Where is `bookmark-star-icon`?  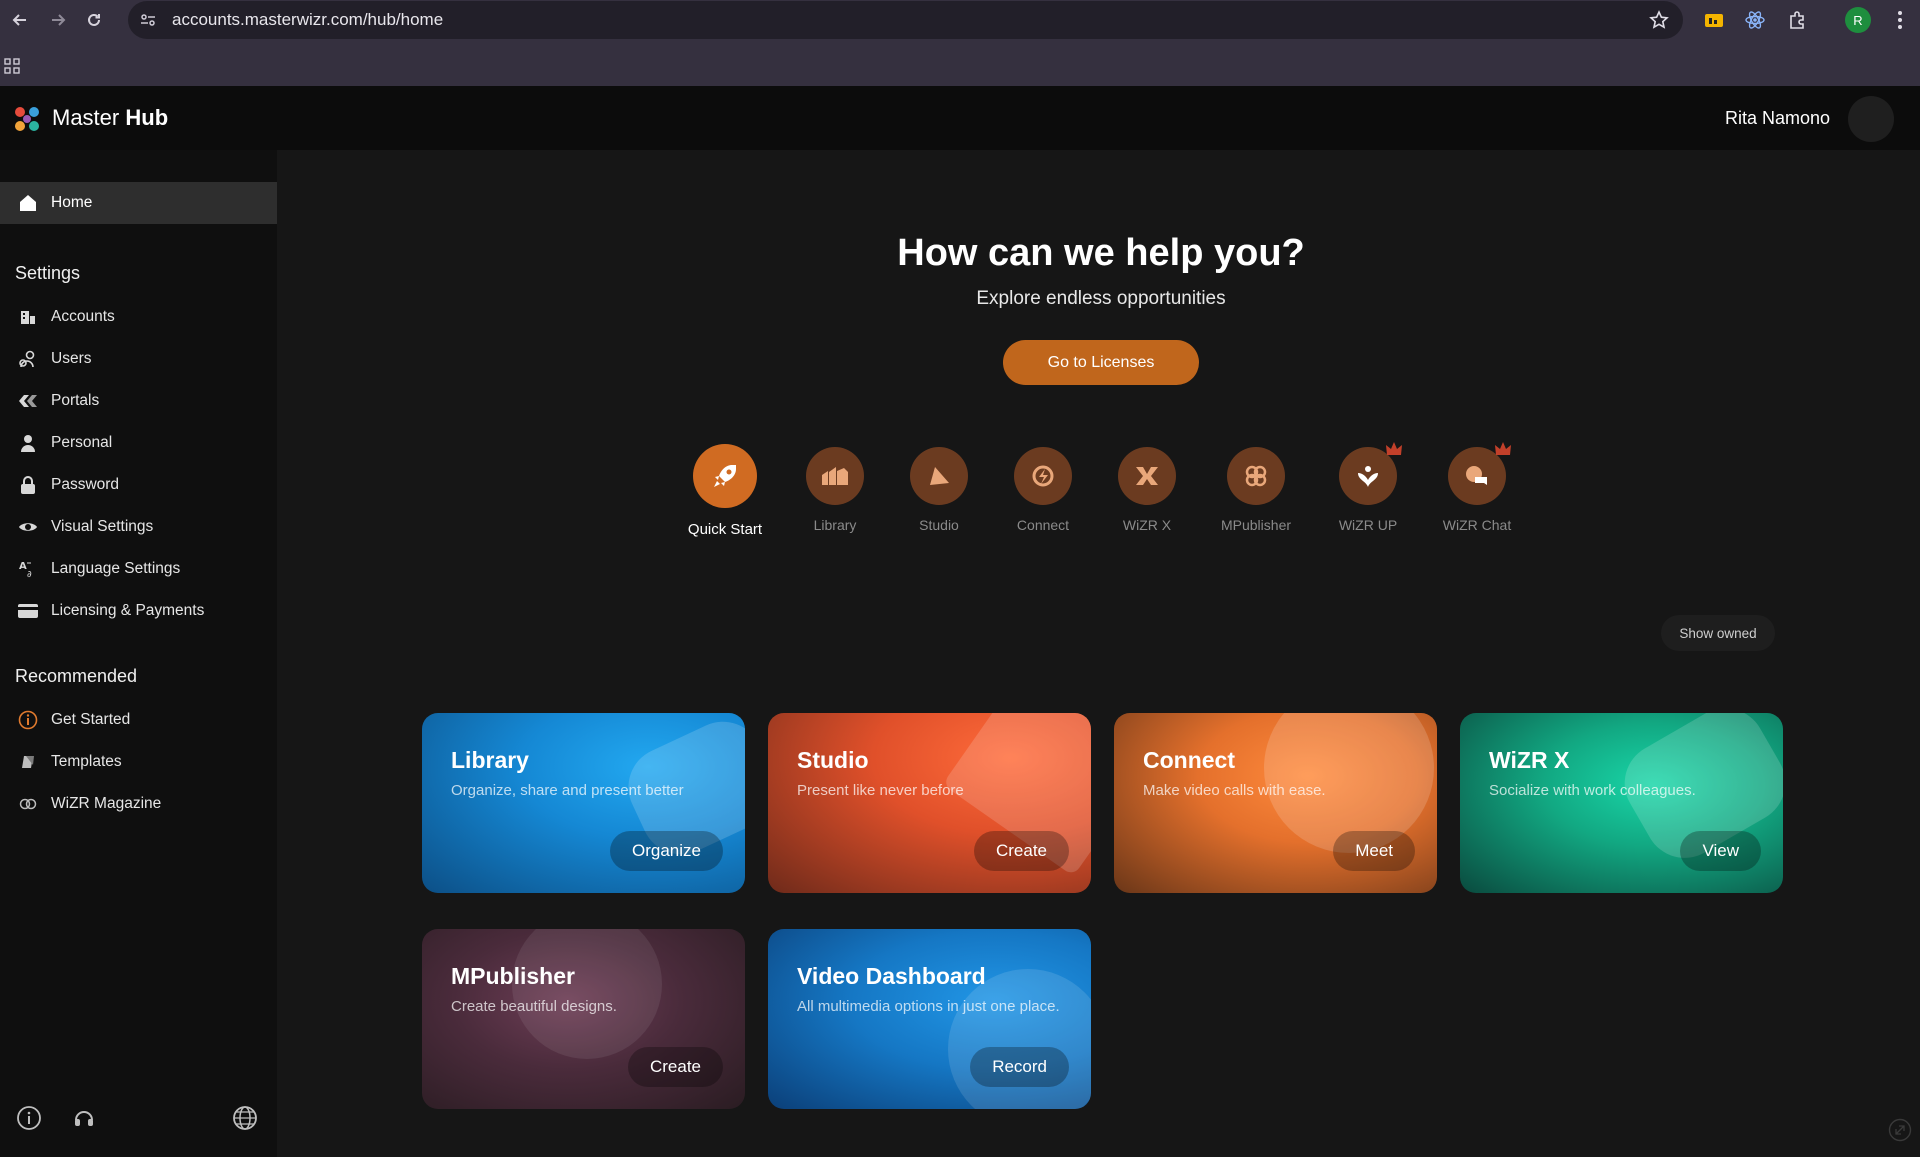
bookmark-star-icon is located at coordinates (1659, 22).